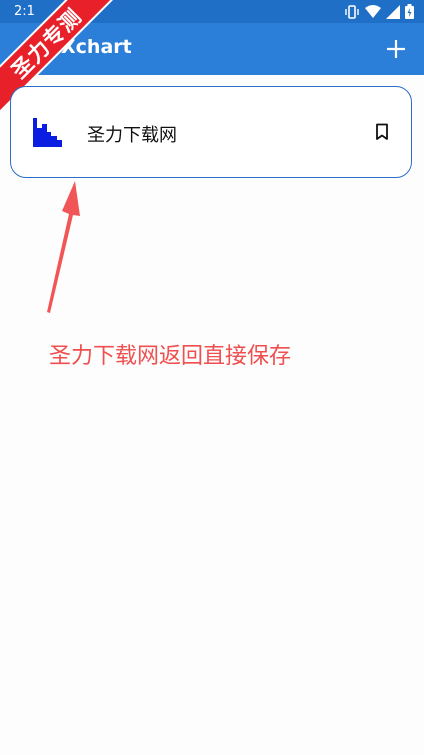 This screenshot has height=755, width=424. I want to click on annotation-arrow, so click(63, 247).